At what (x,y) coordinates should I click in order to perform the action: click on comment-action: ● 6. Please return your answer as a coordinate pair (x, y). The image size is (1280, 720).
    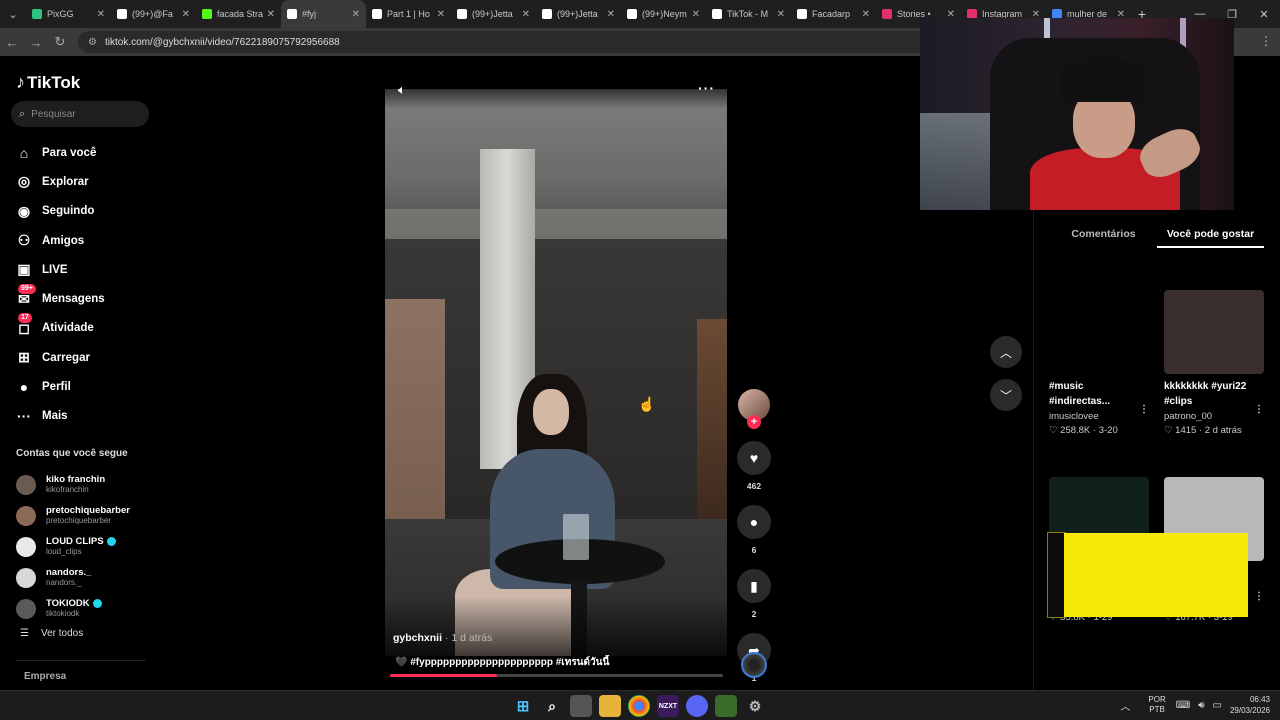
    Looking at the image, I should click on (754, 530).